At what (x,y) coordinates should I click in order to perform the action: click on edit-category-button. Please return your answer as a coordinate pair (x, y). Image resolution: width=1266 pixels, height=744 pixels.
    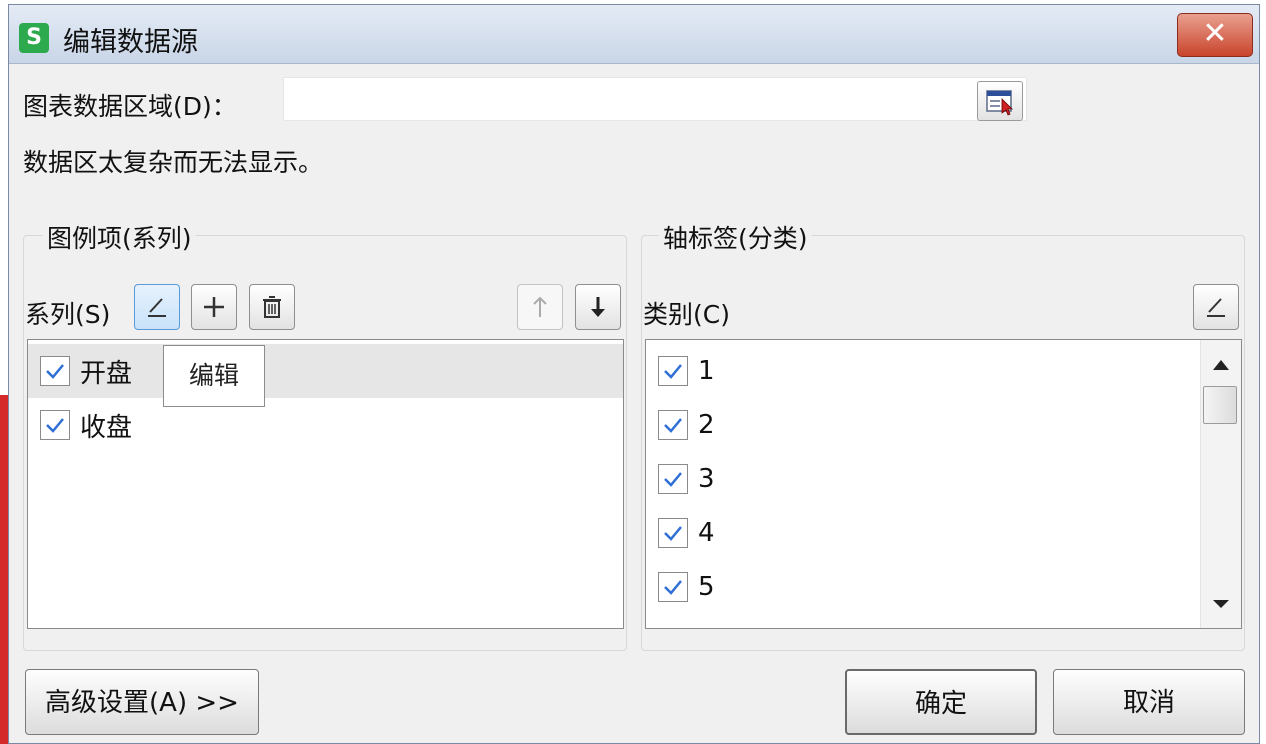
    Looking at the image, I should click on (1216, 307).